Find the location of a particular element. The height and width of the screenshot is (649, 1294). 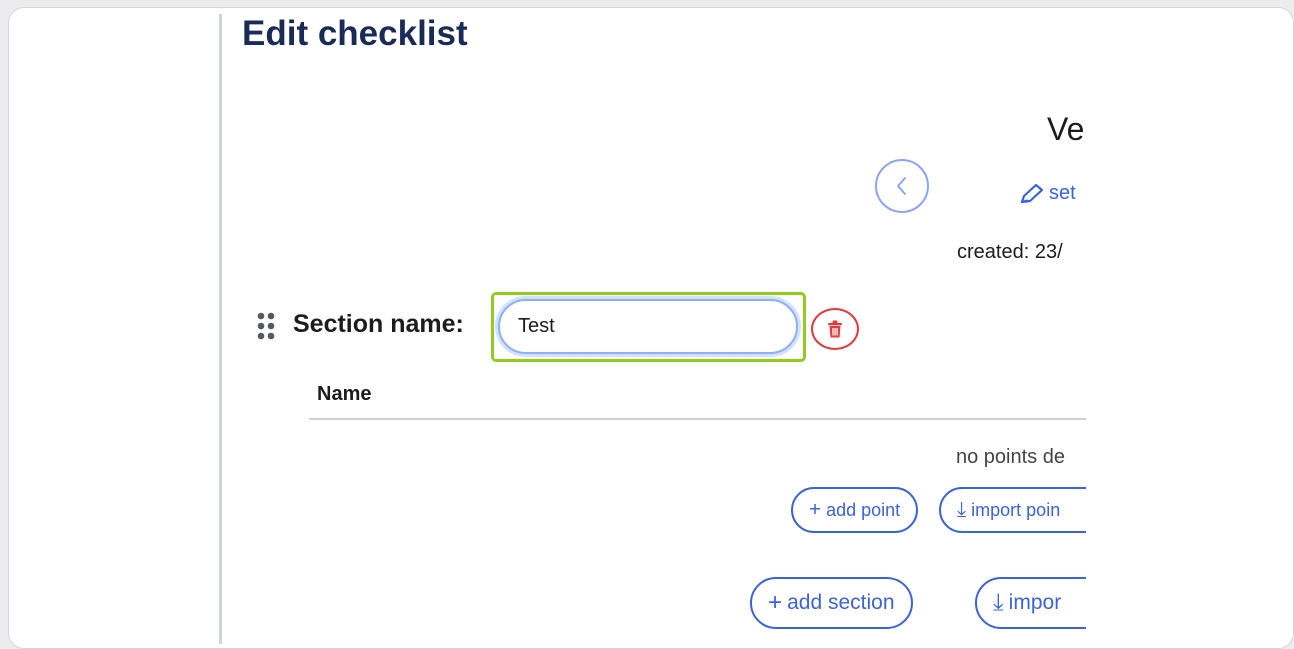

import-points-button: ⤓ import poin is located at coordinates (1012, 510).